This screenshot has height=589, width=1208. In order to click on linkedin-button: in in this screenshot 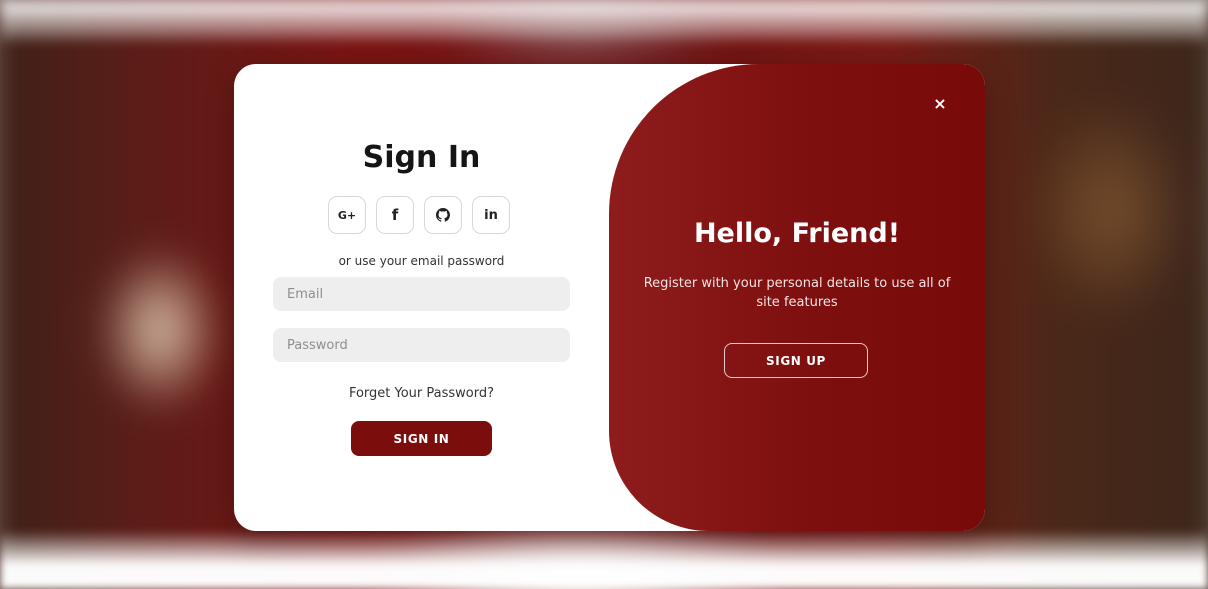, I will do `click(491, 215)`.